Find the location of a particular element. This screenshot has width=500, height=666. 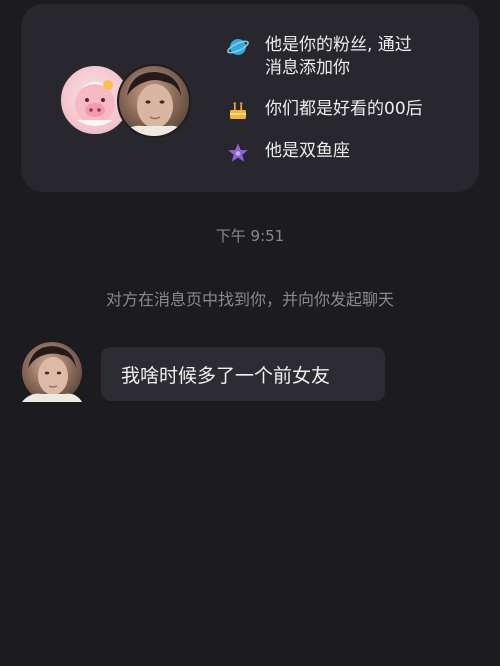

star-icon is located at coordinates (238, 153).